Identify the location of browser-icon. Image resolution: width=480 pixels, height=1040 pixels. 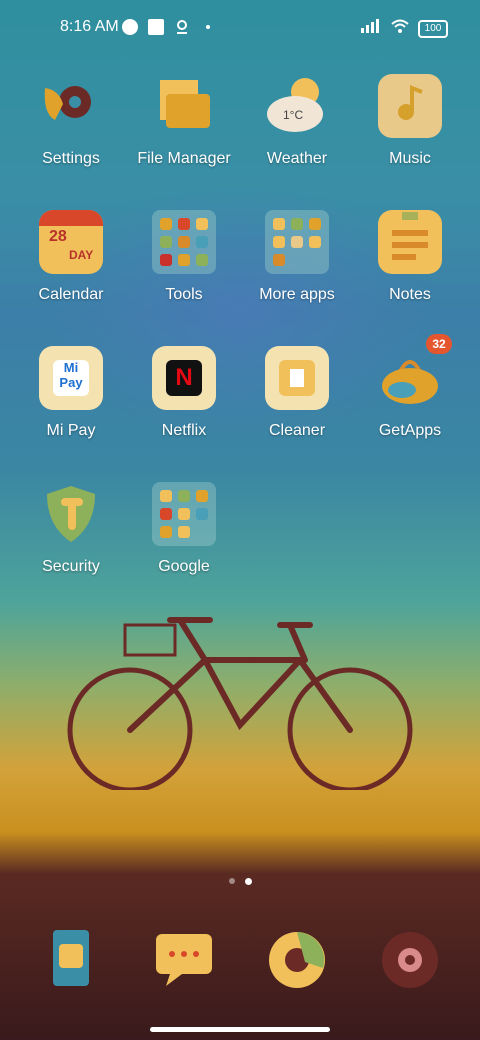
(297, 960).